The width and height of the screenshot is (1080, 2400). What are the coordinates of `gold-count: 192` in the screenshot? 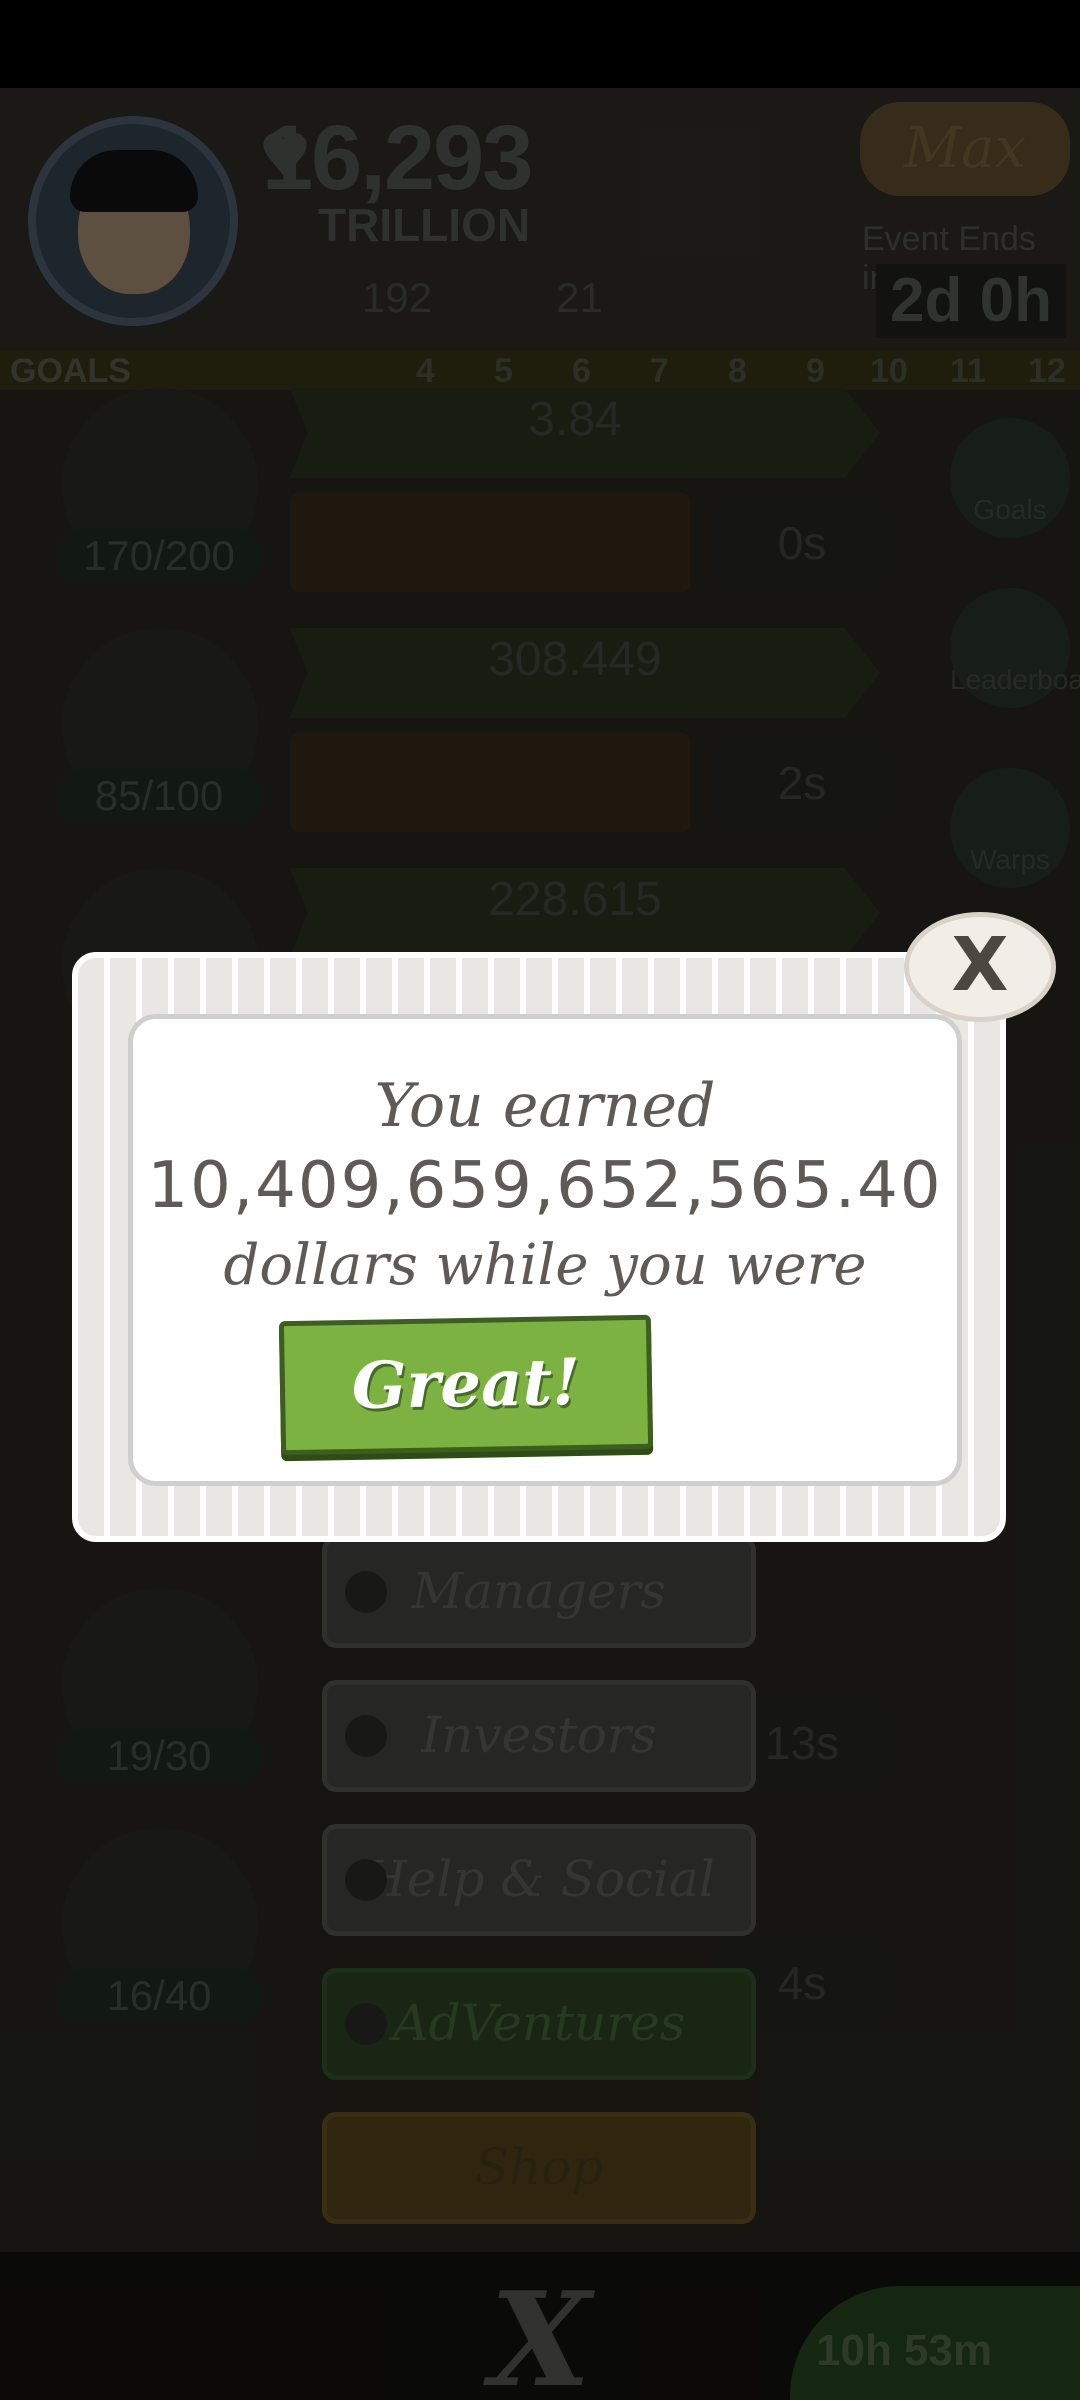 It's located at (397, 297).